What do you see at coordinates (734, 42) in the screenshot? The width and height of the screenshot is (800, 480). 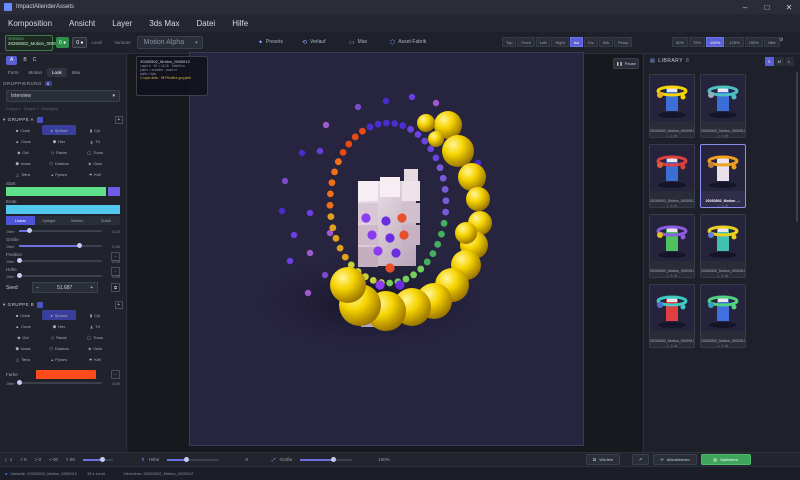 I see `zoom-button-125: 125%` at bounding box center [734, 42].